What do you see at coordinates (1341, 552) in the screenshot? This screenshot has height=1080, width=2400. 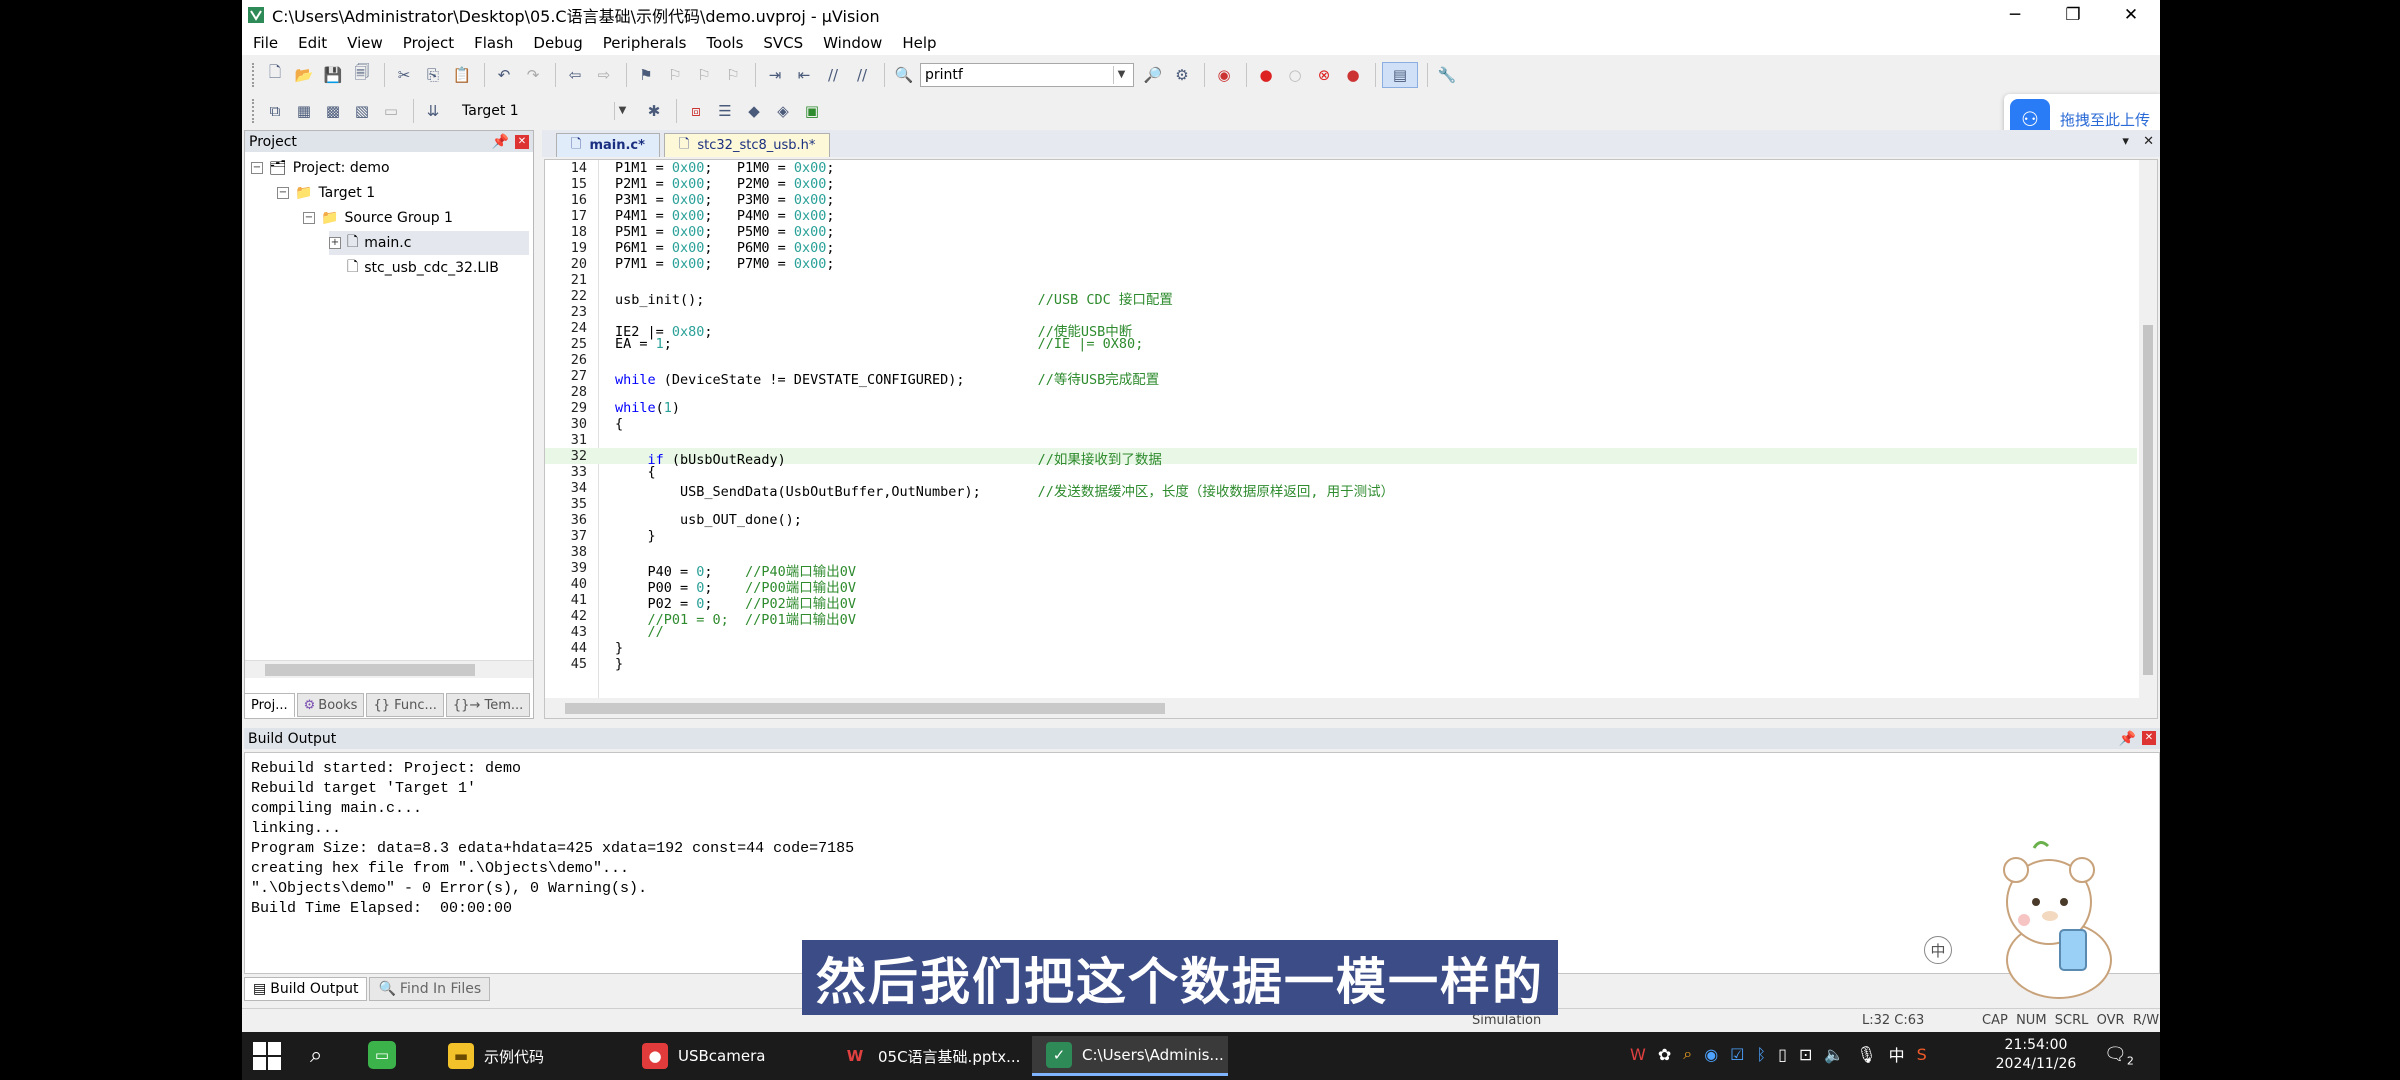 I see `code-line: 38` at bounding box center [1341, 552].